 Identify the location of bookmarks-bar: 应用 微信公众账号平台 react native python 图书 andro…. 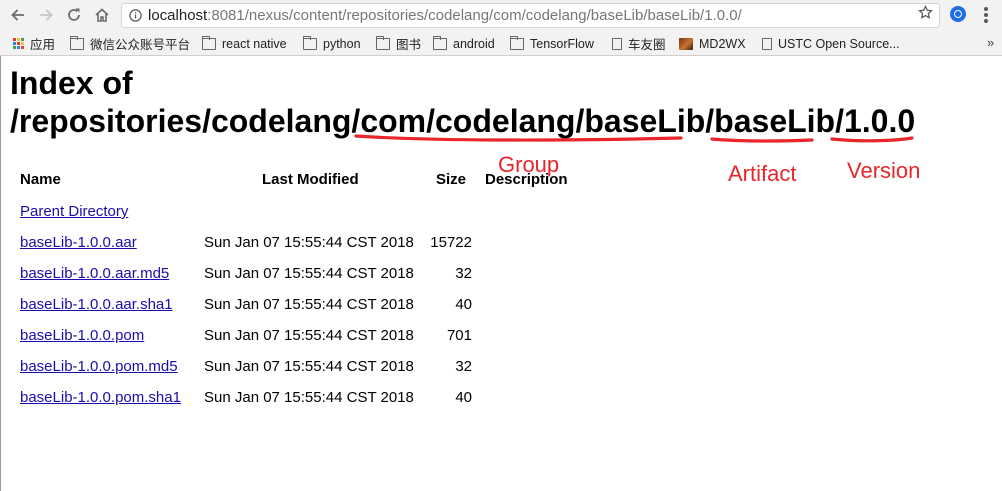
(501, 43).